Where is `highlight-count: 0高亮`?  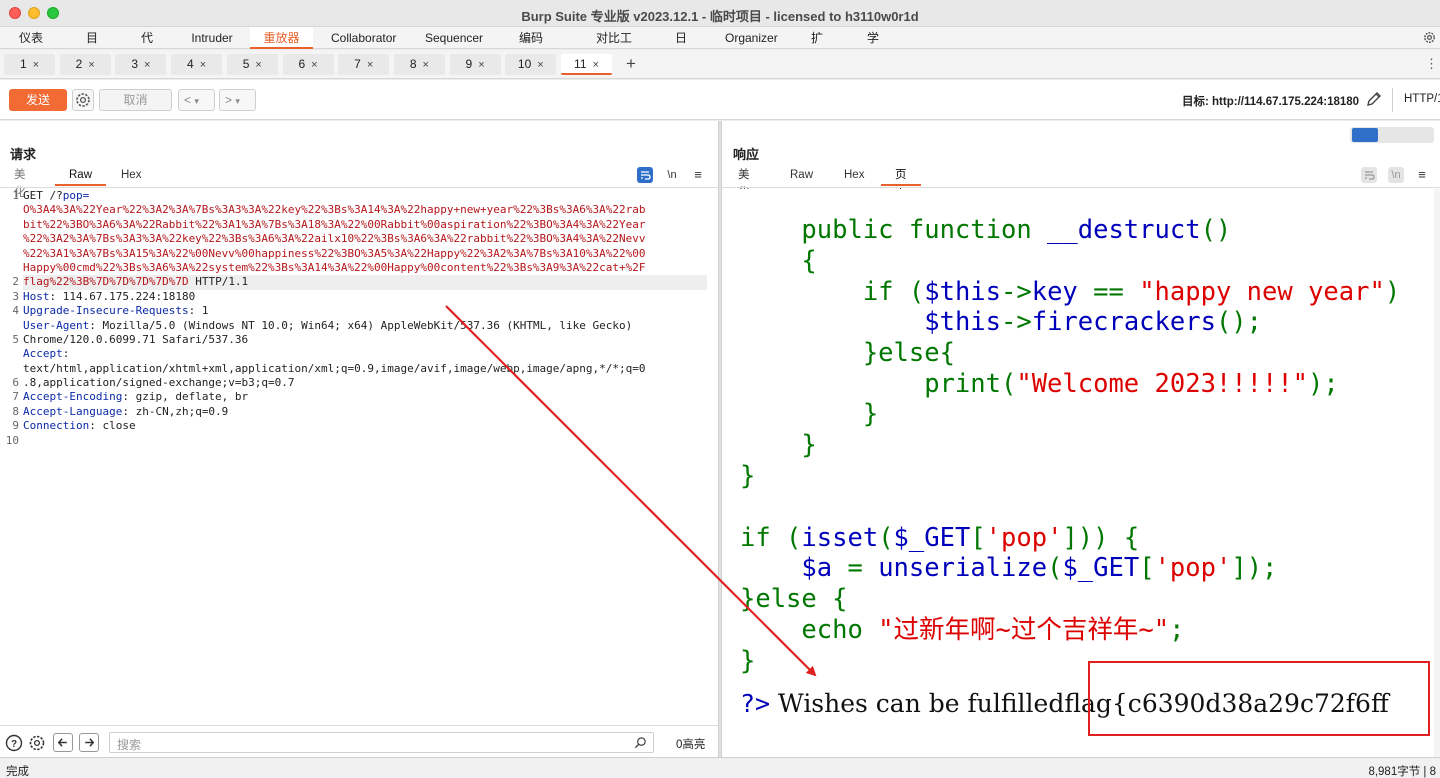
highlight-count: 0高亮 is located at coordinates (691, 745).